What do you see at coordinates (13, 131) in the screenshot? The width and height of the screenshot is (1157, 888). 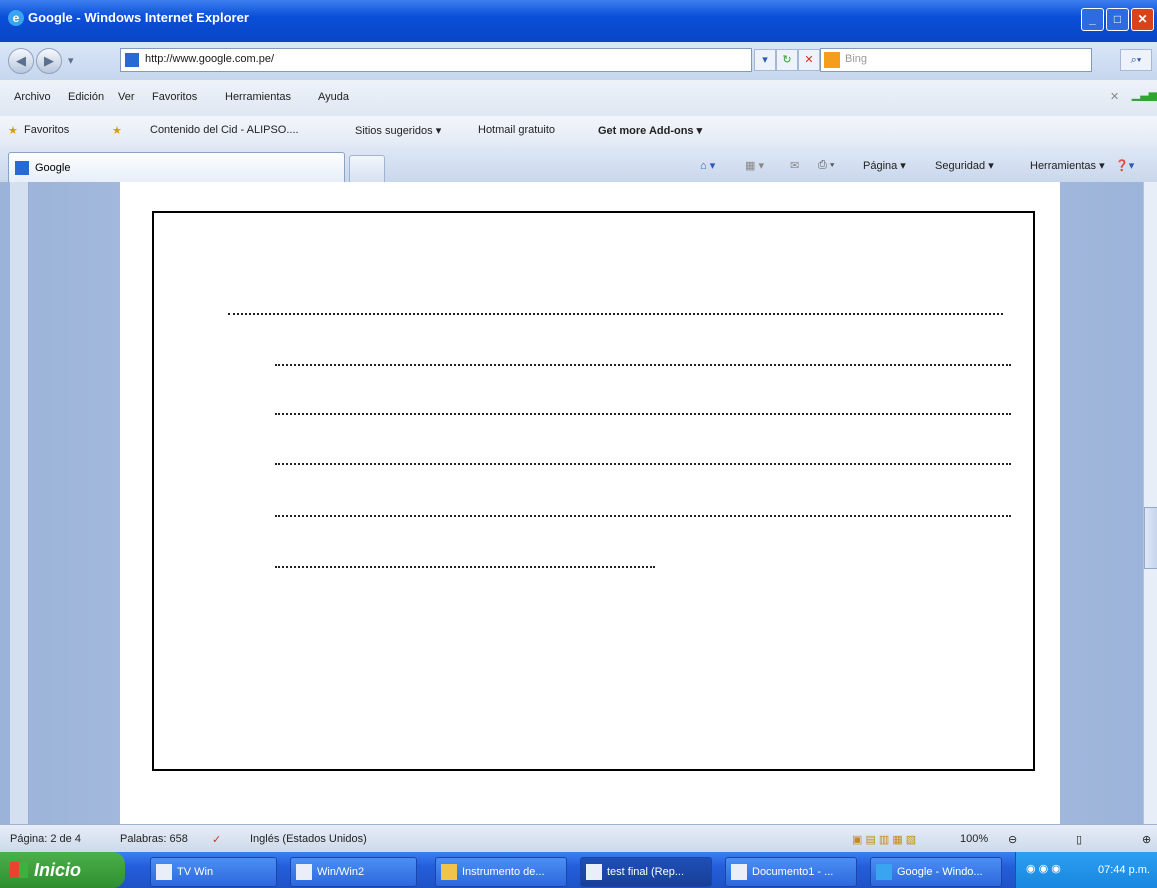 I see `favorites-star-icon: ★` at bounding box center [13, 131].